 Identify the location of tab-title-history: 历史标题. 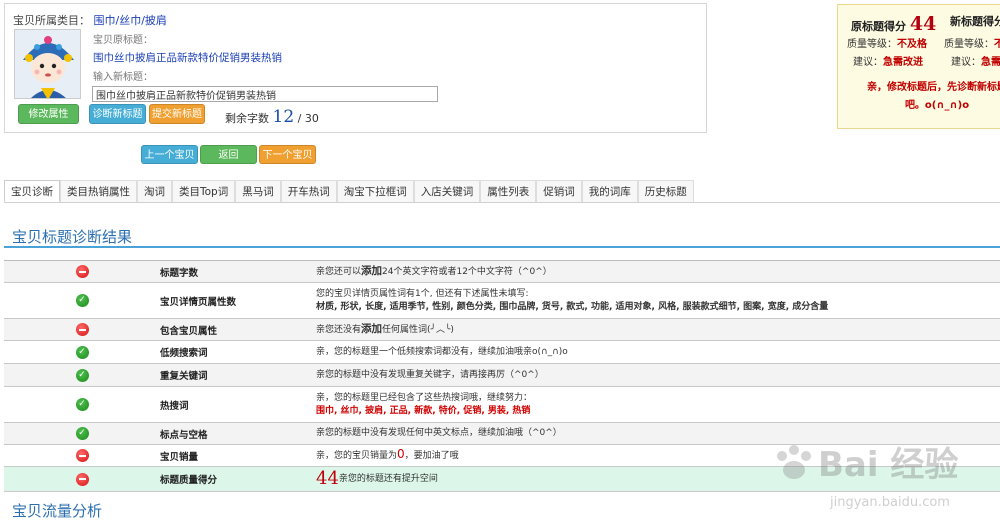
(665, 191).